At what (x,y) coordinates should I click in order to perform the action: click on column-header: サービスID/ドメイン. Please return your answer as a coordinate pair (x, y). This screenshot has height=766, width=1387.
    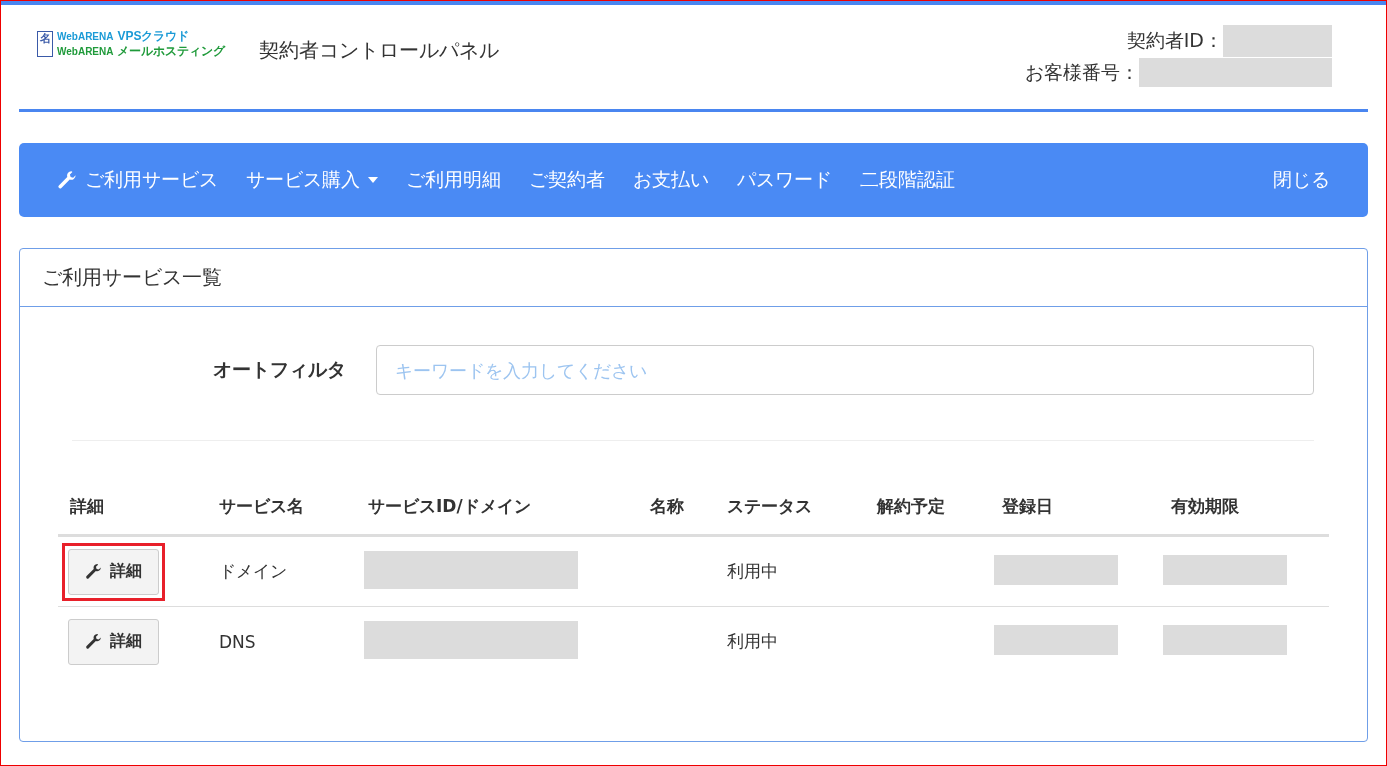
    Looking at the image, I should click on (497, 515).